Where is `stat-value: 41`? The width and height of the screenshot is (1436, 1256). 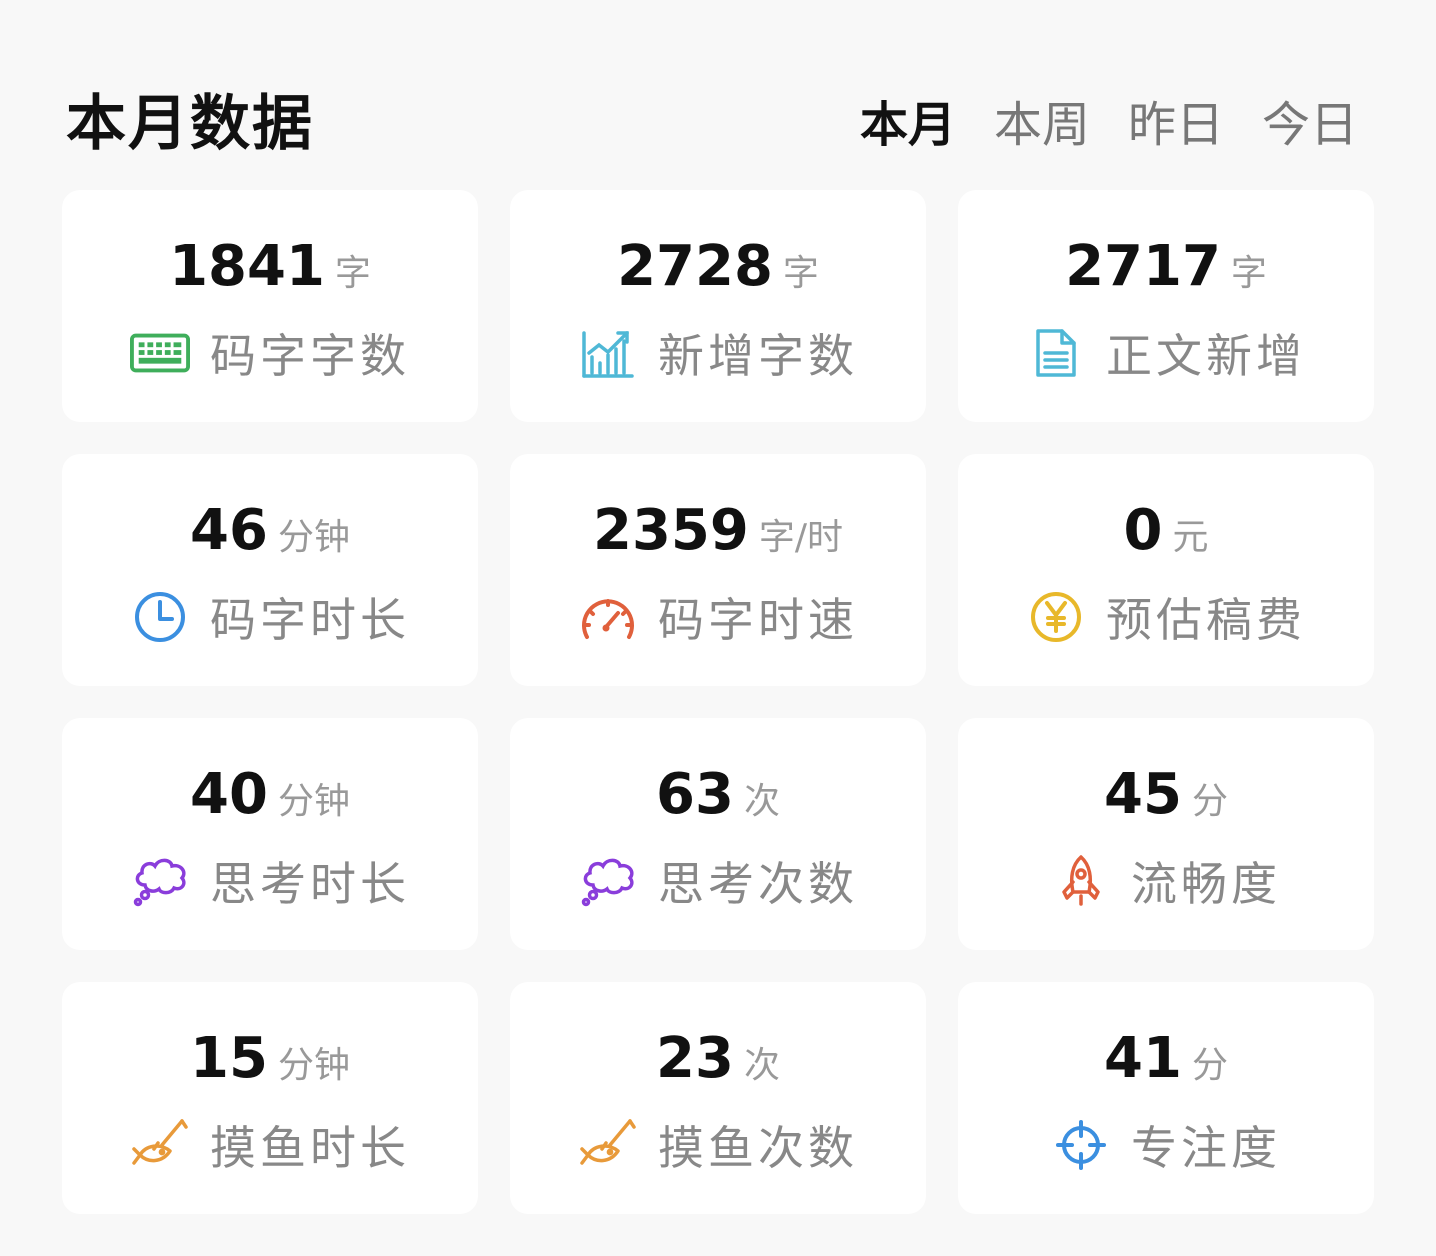
stat-value: 41 is located at coordinates (1143, 1058).